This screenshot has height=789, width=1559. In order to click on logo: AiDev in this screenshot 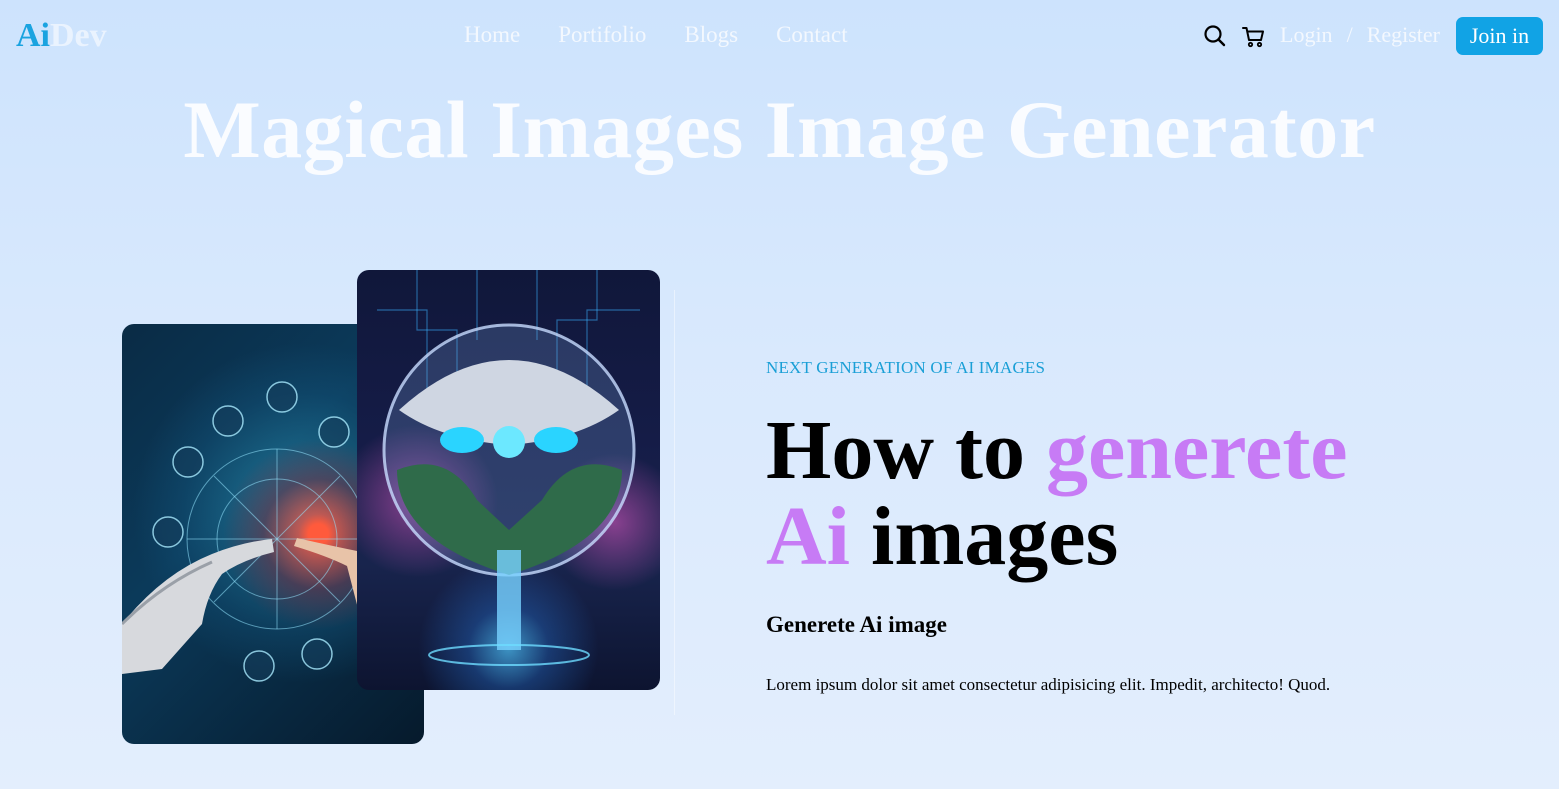, I will do `click(61, 36)`.